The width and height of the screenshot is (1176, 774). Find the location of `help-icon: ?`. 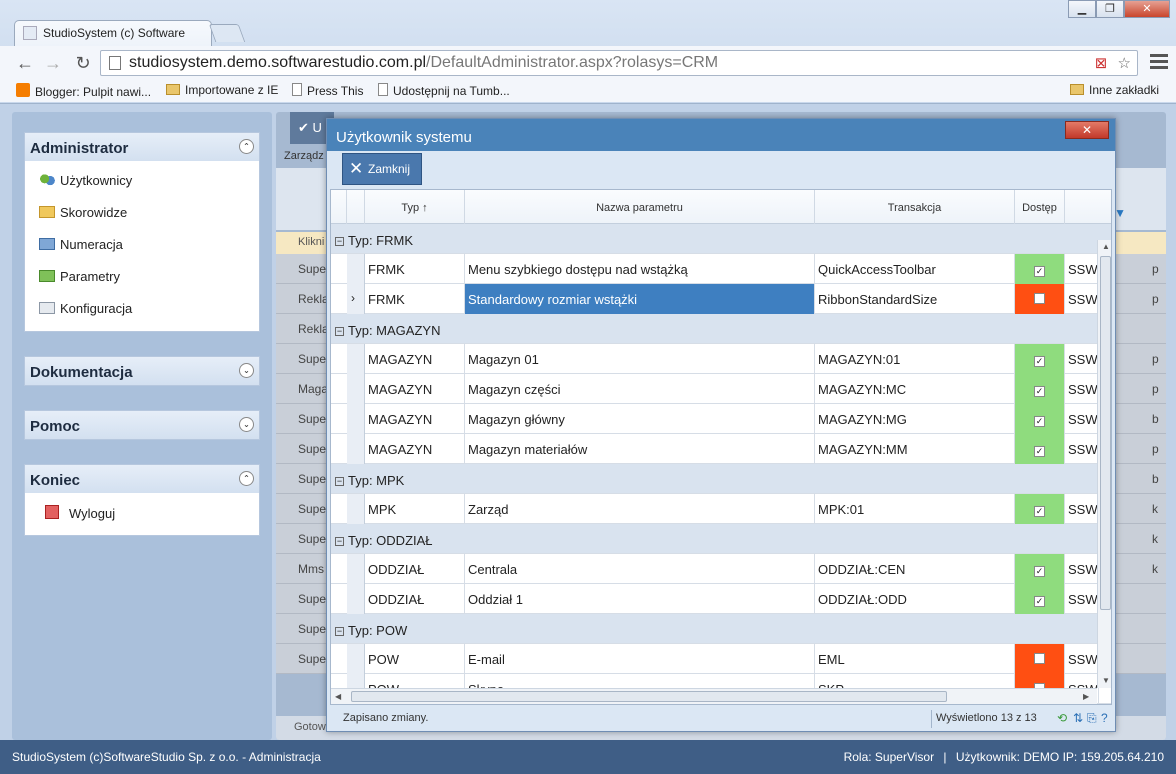

help-icon: ? is located at coordinates (1104, 718).